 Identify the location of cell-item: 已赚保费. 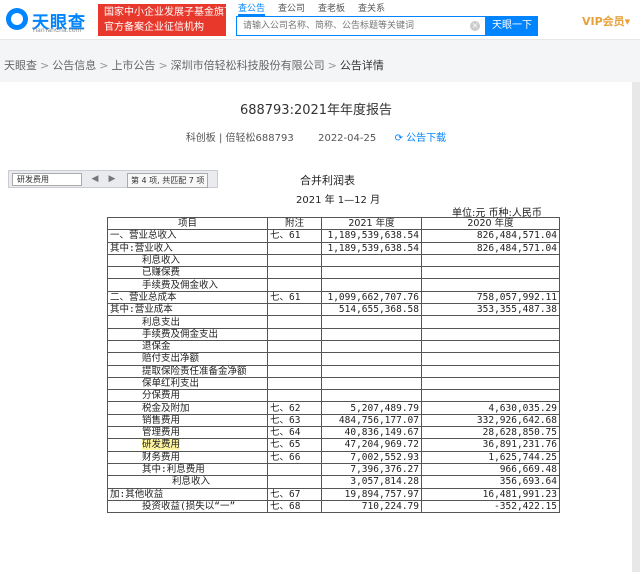
(187, 273).